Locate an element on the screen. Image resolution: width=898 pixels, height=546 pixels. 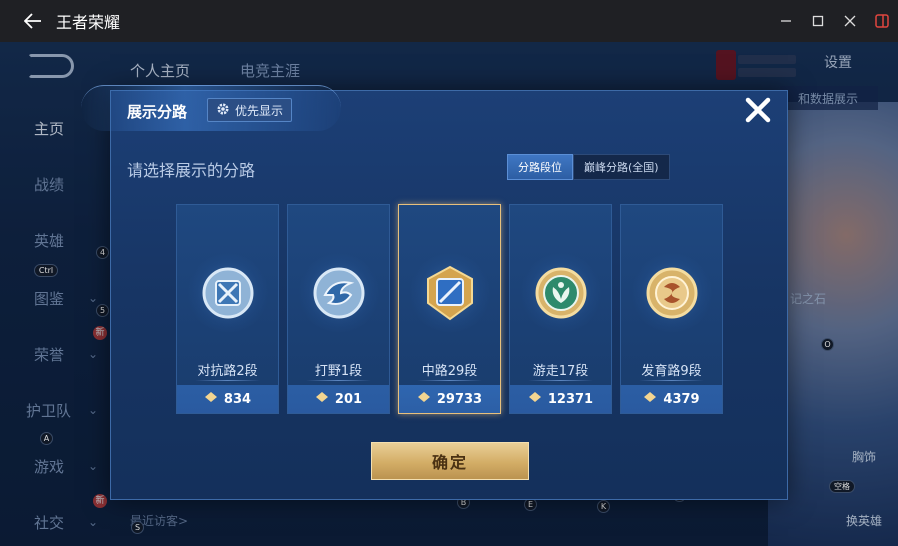
lane-rank-label: 游走17段 is located at coordinates (560, 371).